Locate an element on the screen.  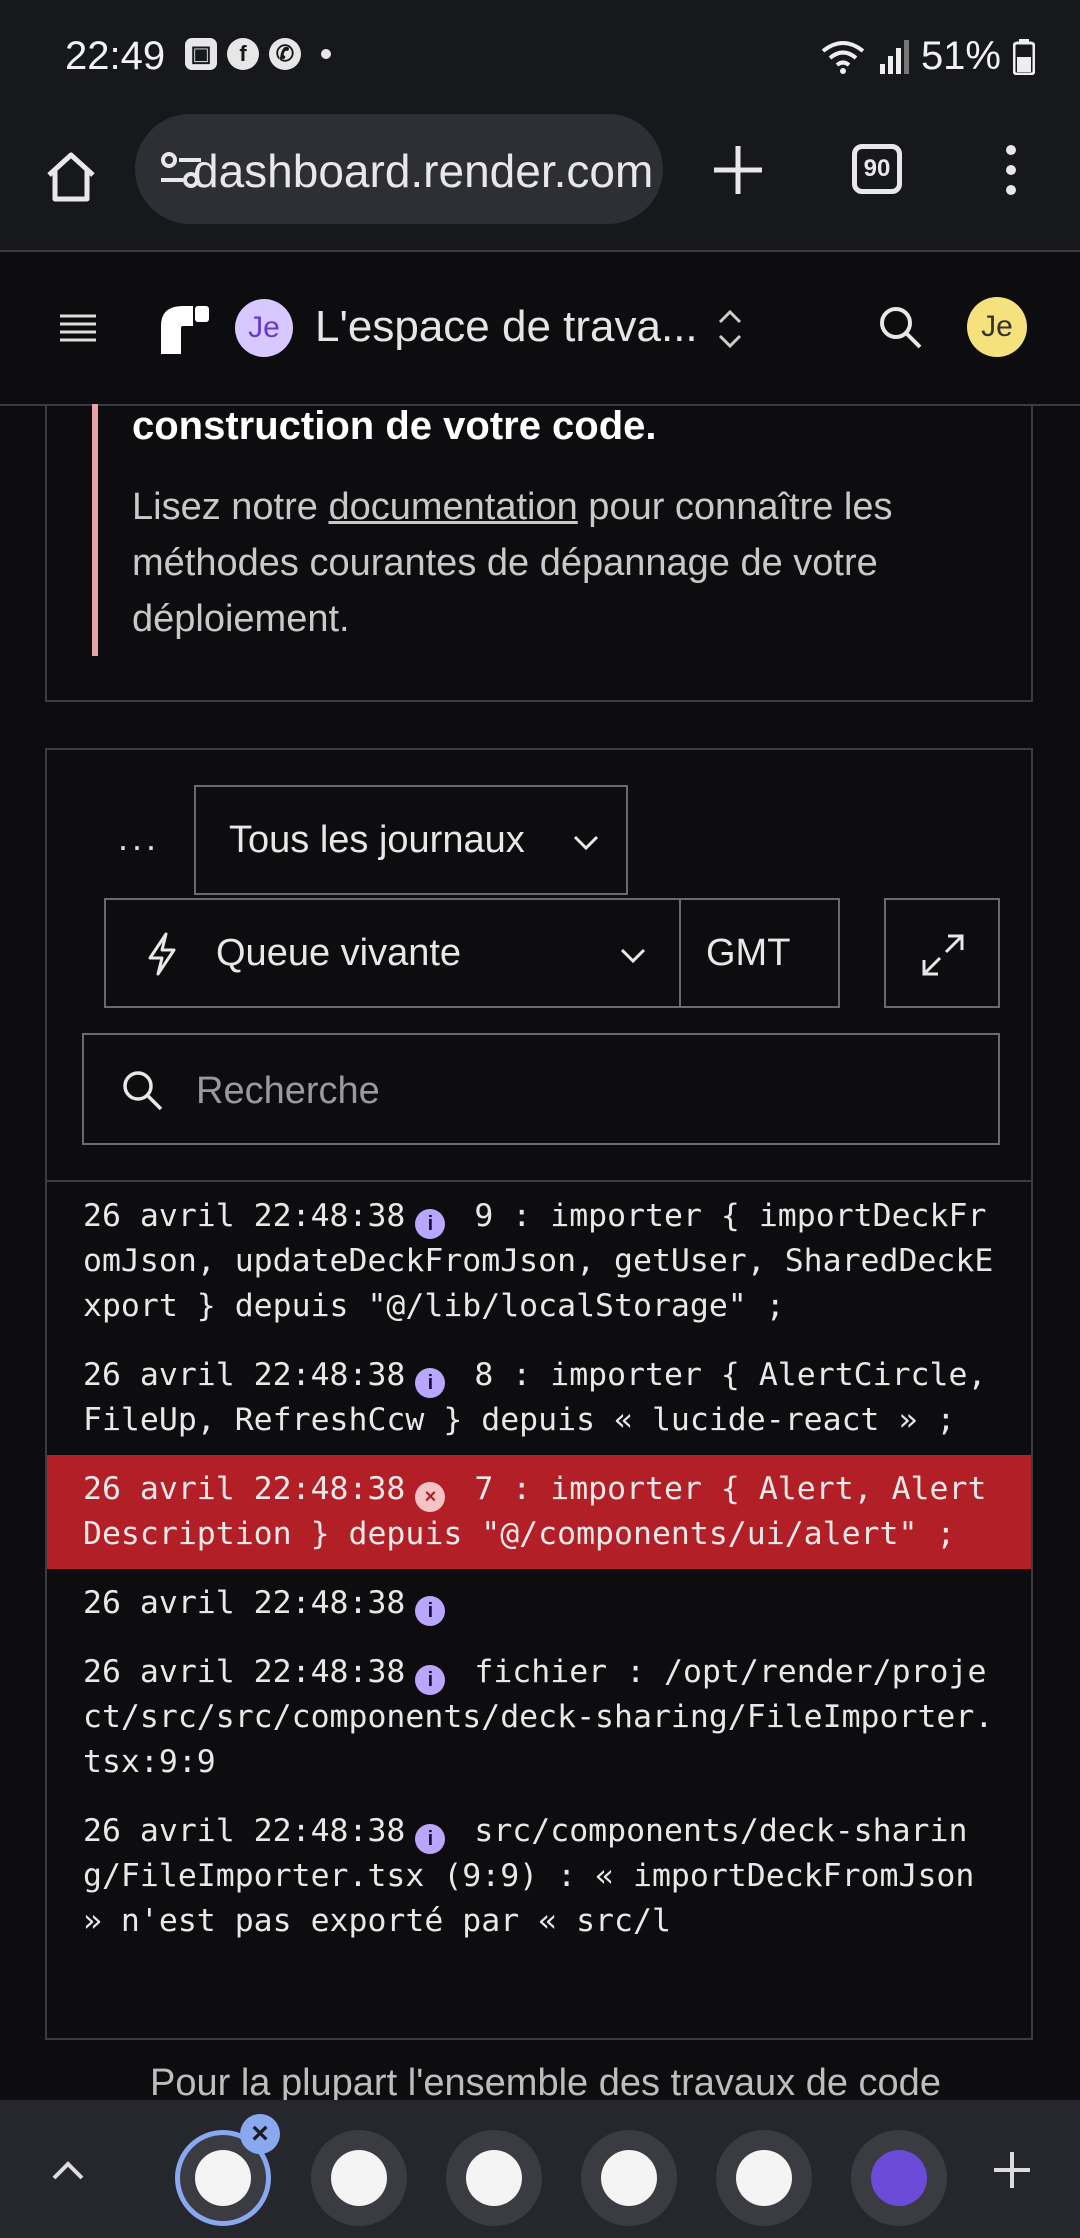
status-time: 22:49 is located at coordinates (115, 56).